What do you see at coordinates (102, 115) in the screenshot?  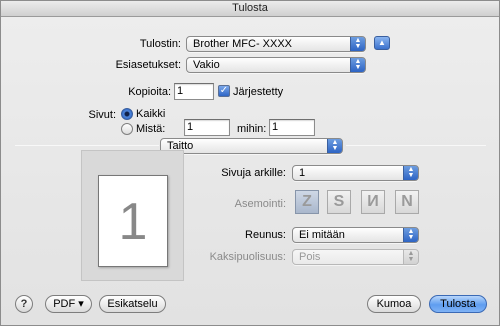 I see `pages-label: Sivut:` at bounding box center [102, 115].